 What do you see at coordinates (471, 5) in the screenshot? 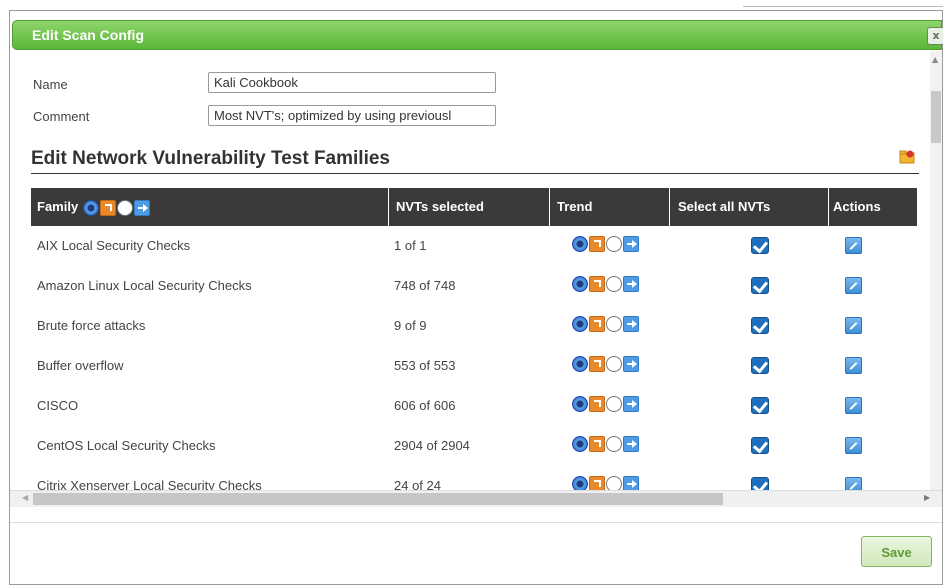
I see `background-window-strip` at bounding box center [471, 5].